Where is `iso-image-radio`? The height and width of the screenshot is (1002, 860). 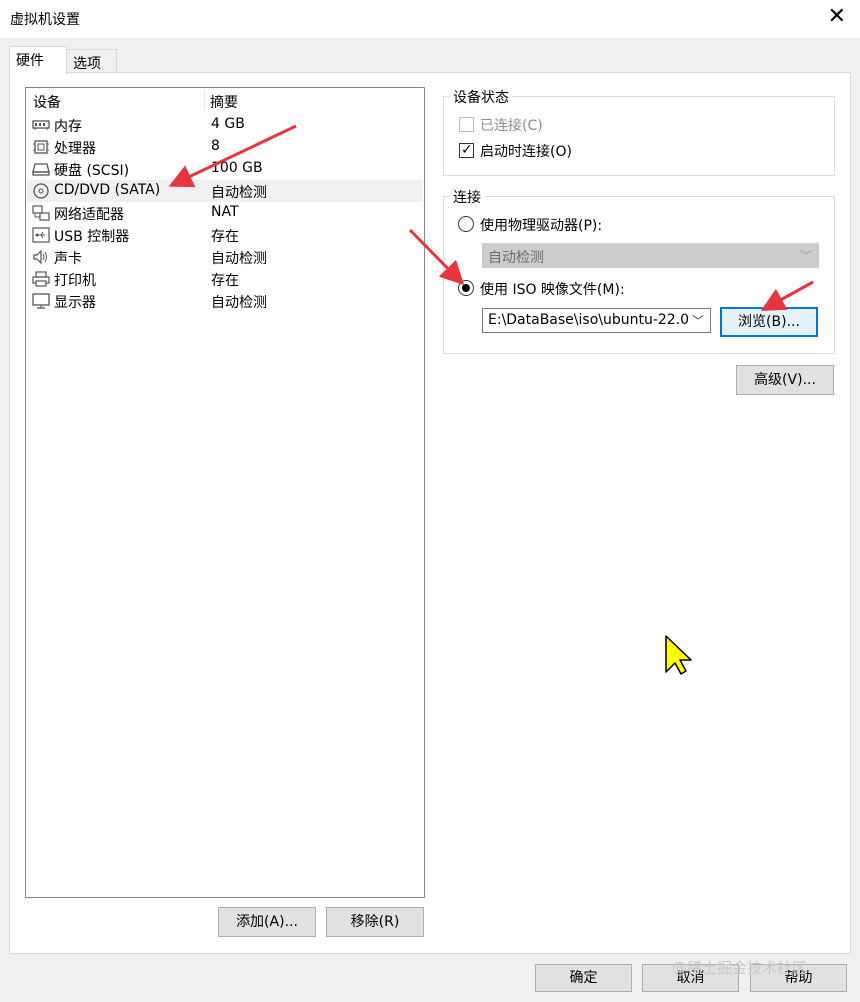
iso-image-radio is located at coordinates (466, 288).